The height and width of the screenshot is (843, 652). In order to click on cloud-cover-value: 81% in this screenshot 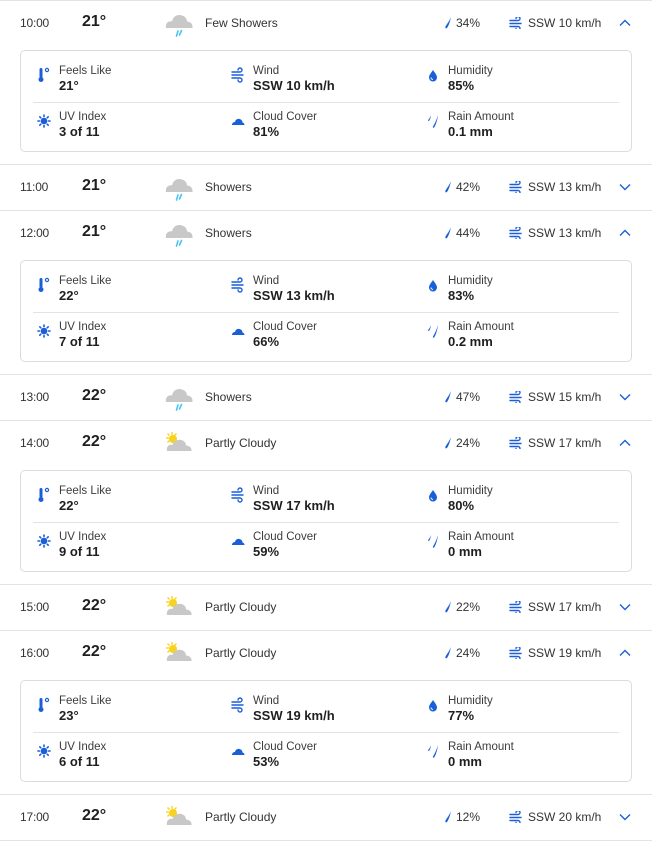, I will do `click(266, 131)`.